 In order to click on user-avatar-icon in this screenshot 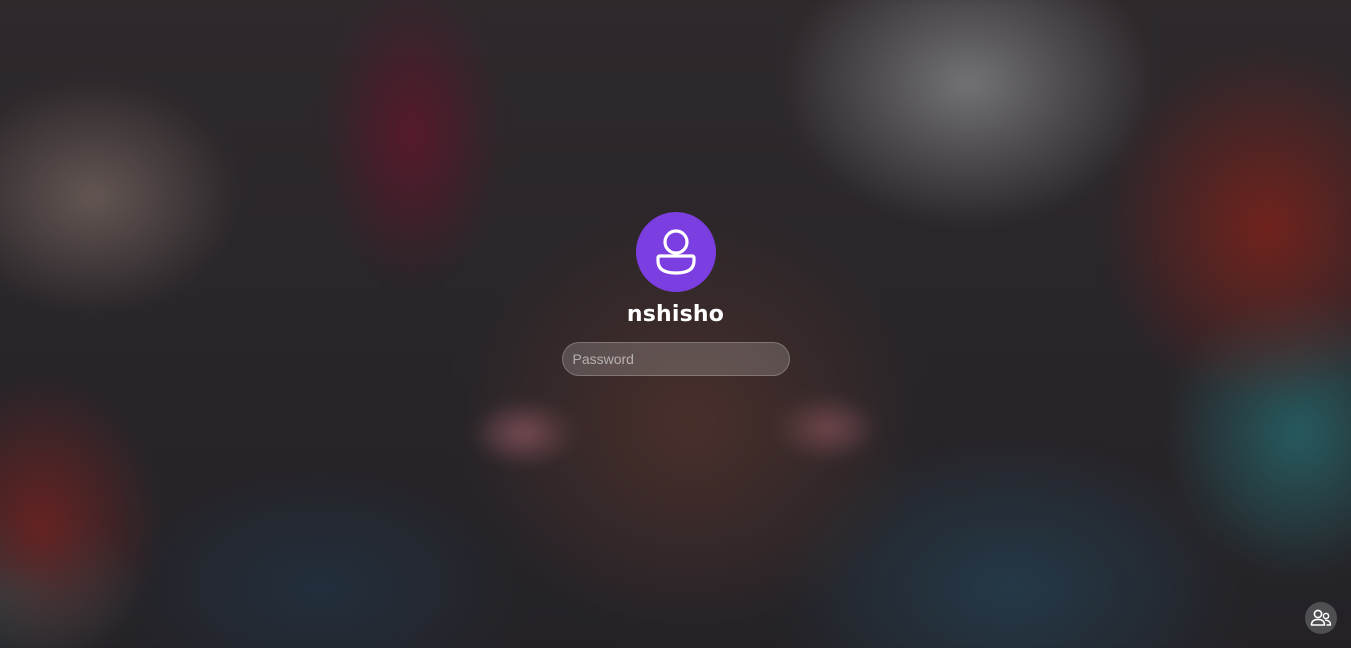, I will do `click(675, 252)`.